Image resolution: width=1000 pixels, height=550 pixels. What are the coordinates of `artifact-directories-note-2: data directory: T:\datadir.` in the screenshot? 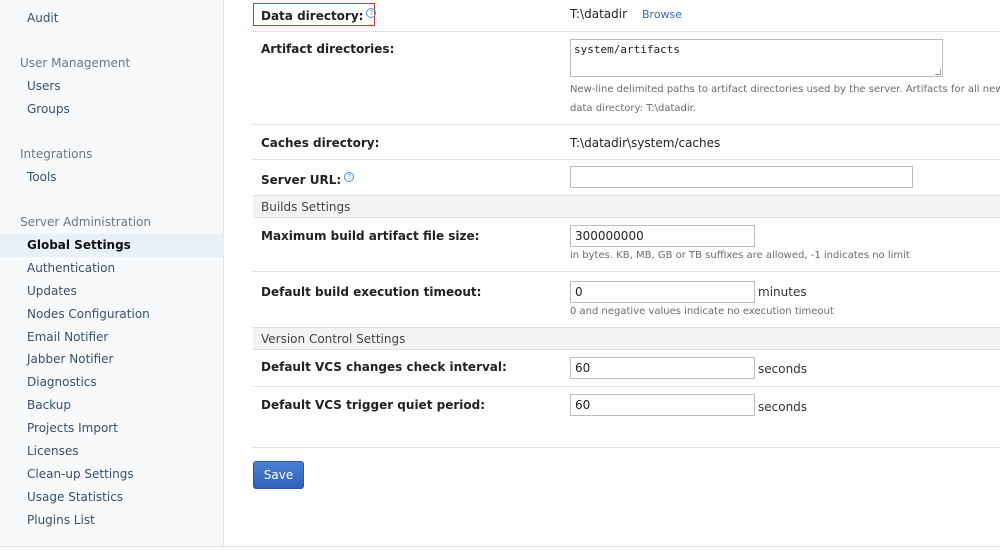 It's located at (633, 108).